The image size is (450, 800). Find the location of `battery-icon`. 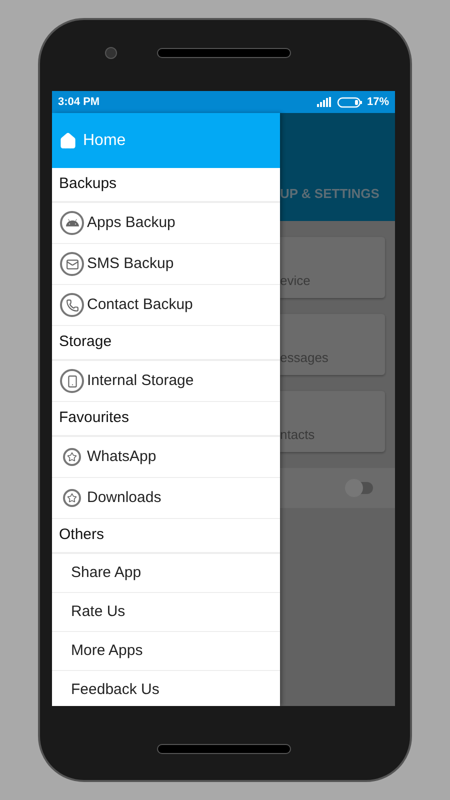

battery-icon is located at coordinates (349, 102).